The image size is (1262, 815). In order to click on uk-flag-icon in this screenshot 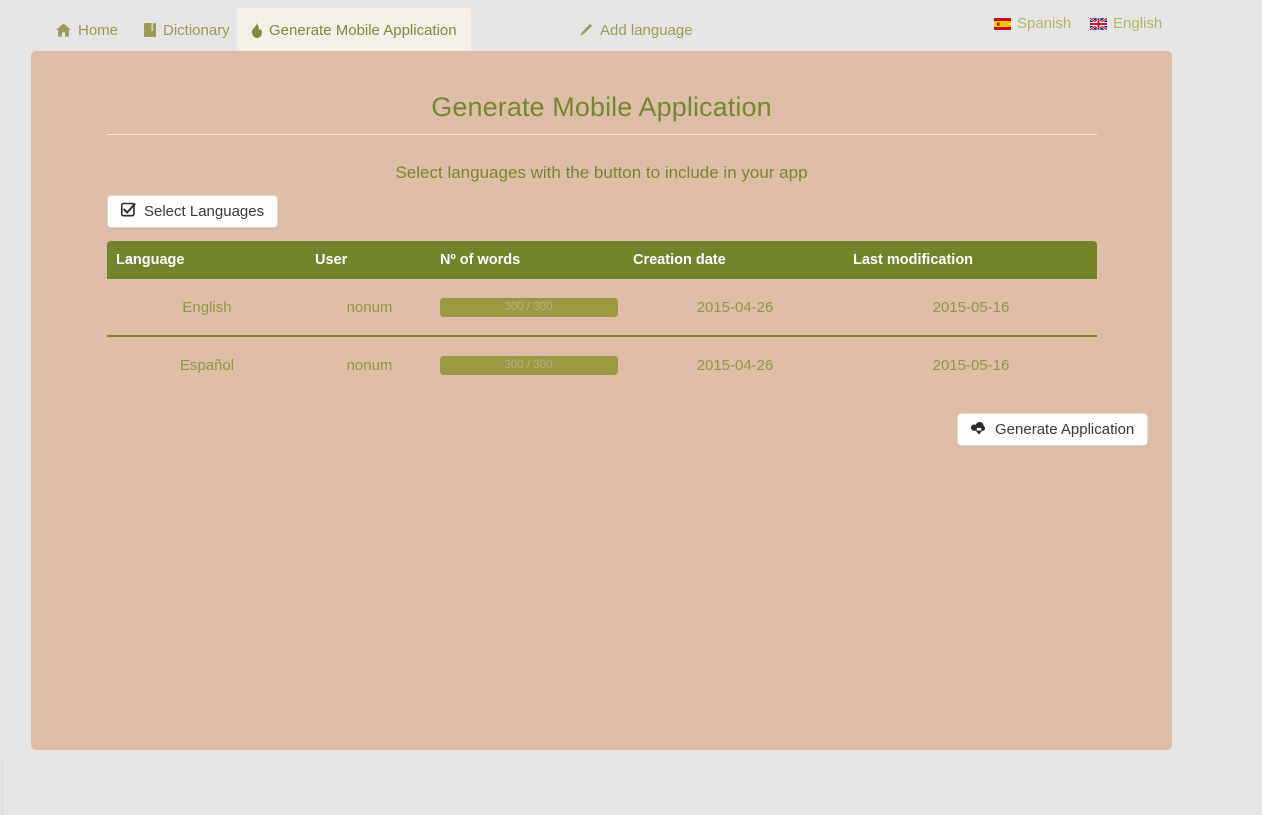, I will do `click(1098, 23)`.